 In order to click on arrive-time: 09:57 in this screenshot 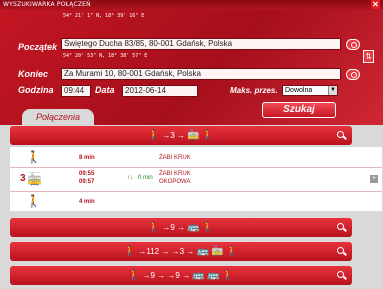, I will do `click(87, 182)`.